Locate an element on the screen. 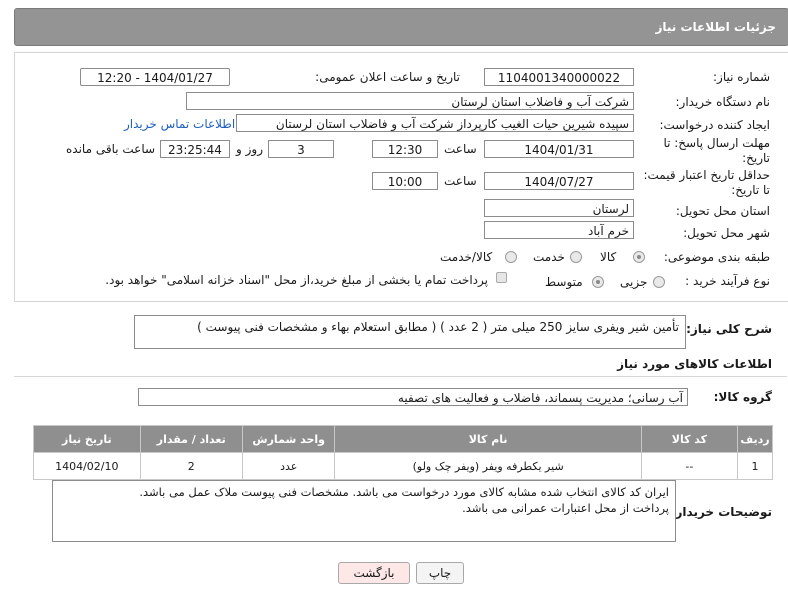 The height and width of the screenshot is (598, 788). purchase-type-radio-minor is located at coordinates (659, 282).